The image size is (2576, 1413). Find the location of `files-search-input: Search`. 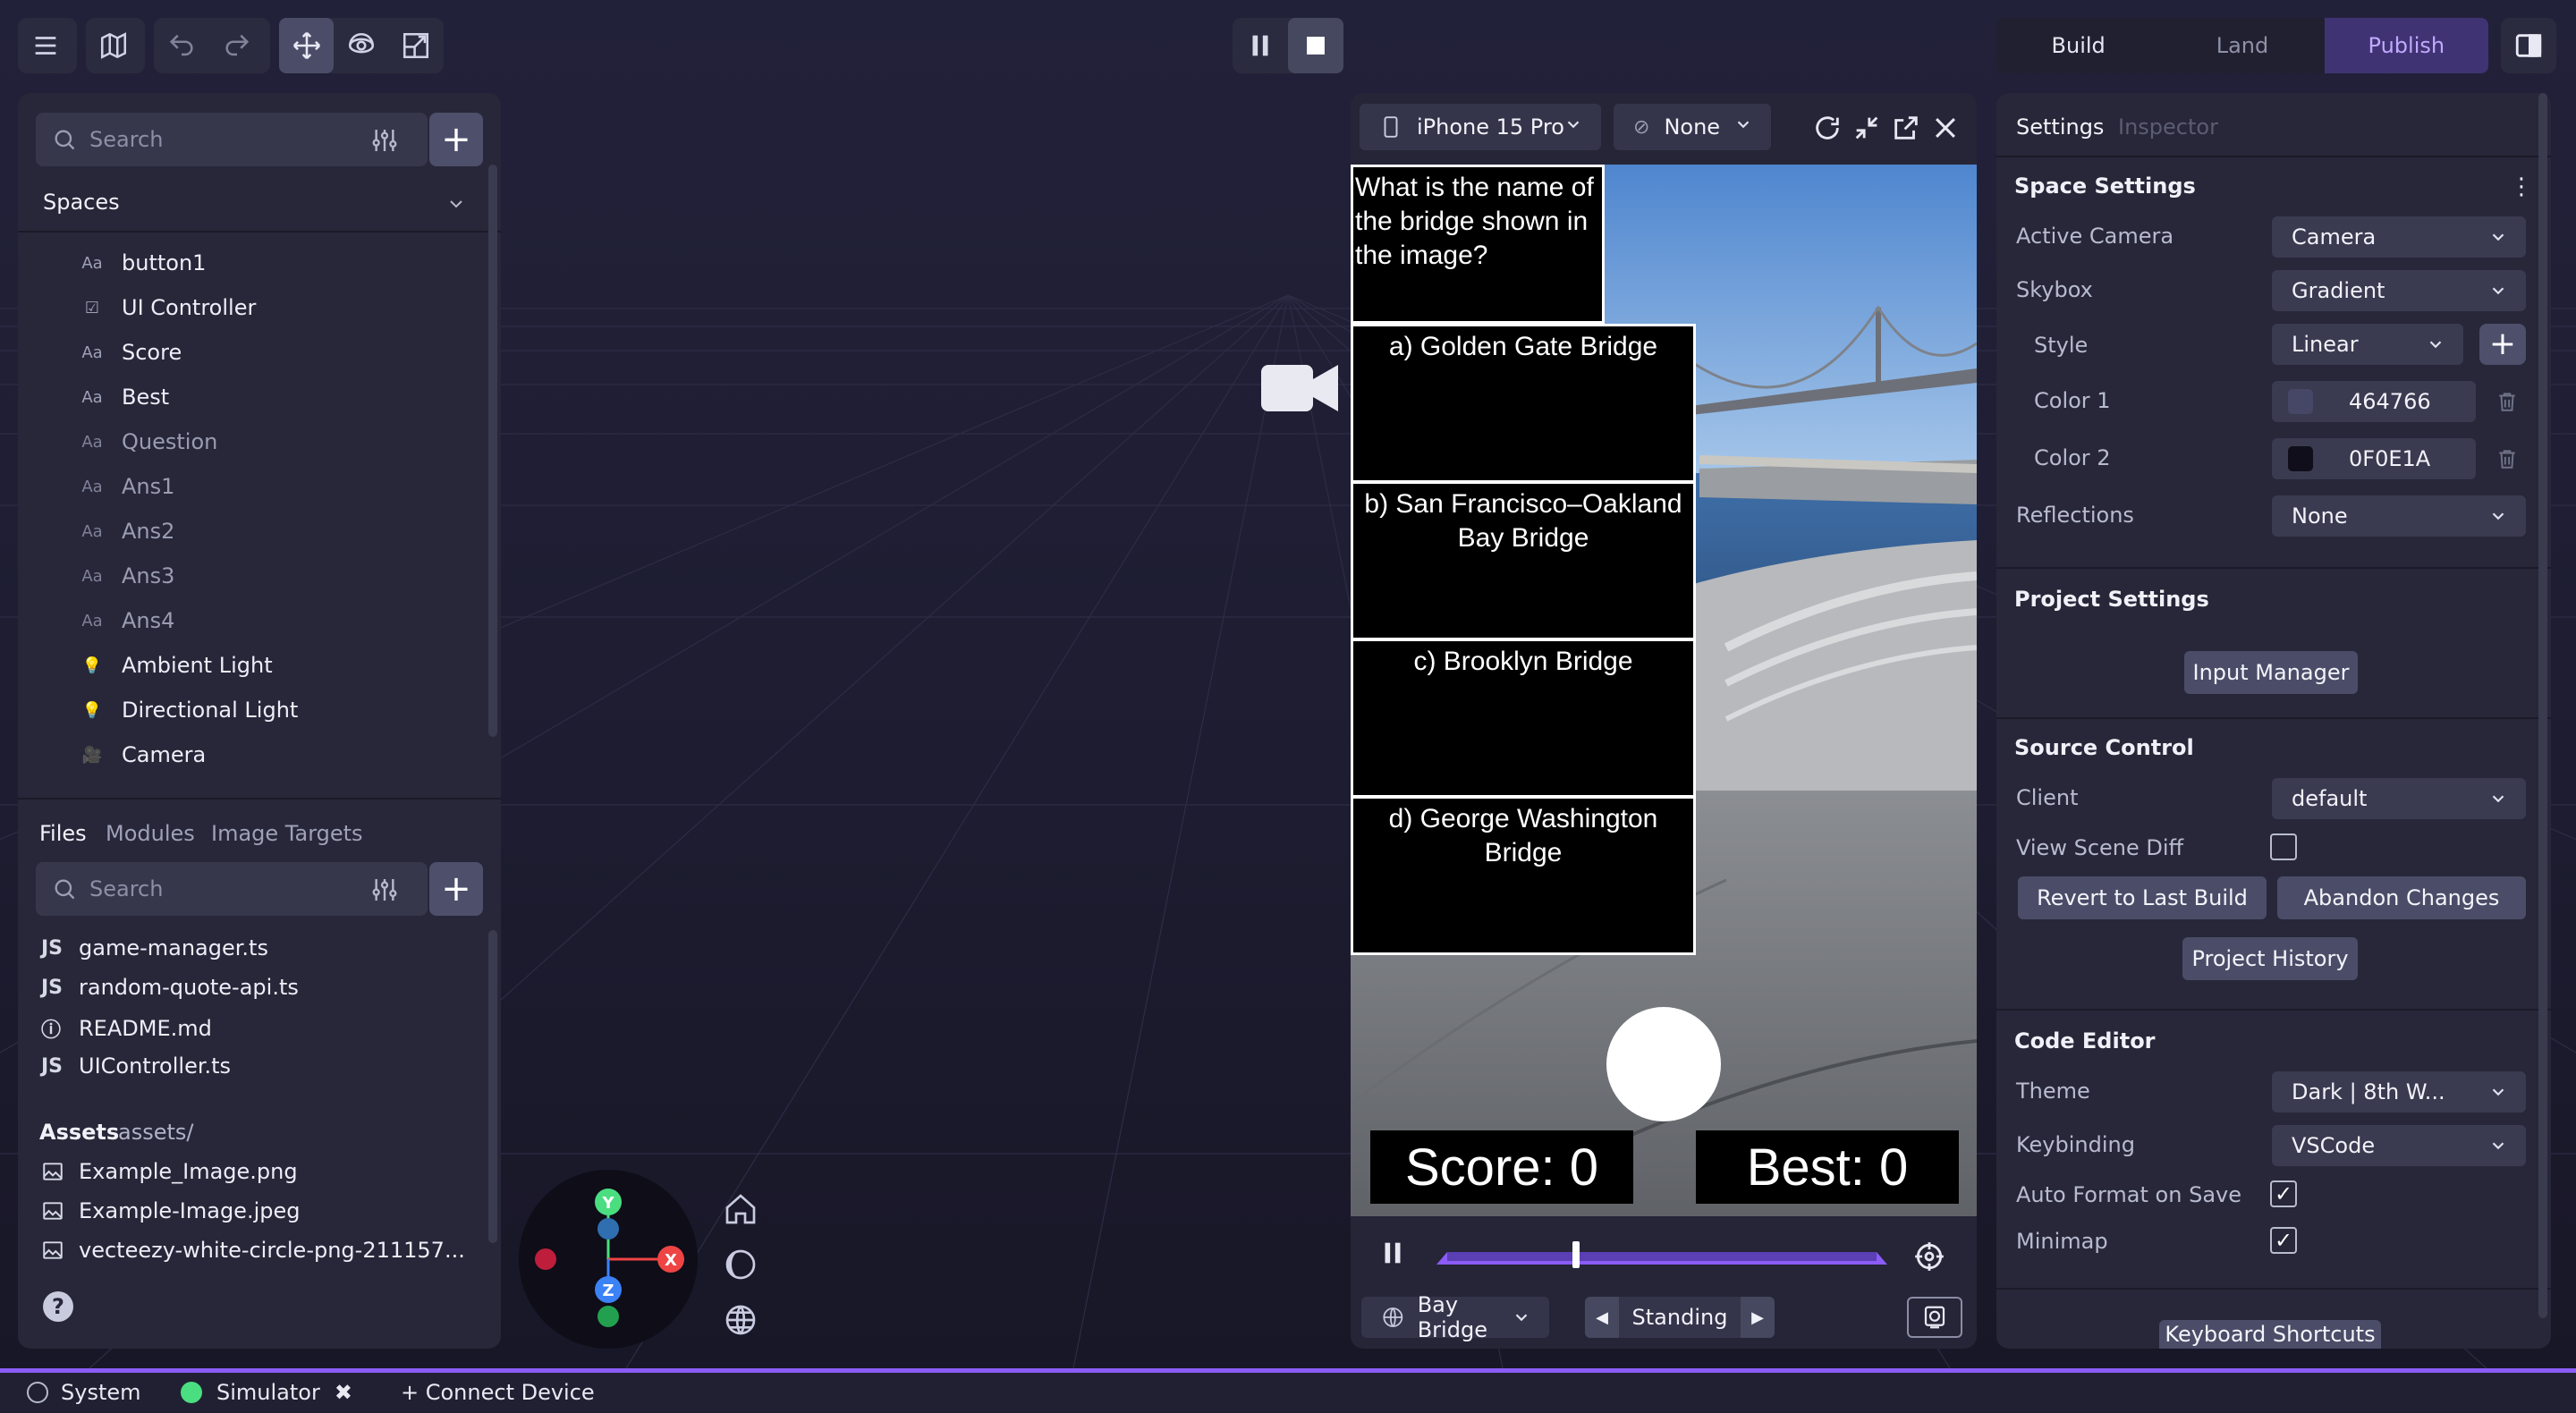

files-search-input: Search is located at coordinates (232, 889).